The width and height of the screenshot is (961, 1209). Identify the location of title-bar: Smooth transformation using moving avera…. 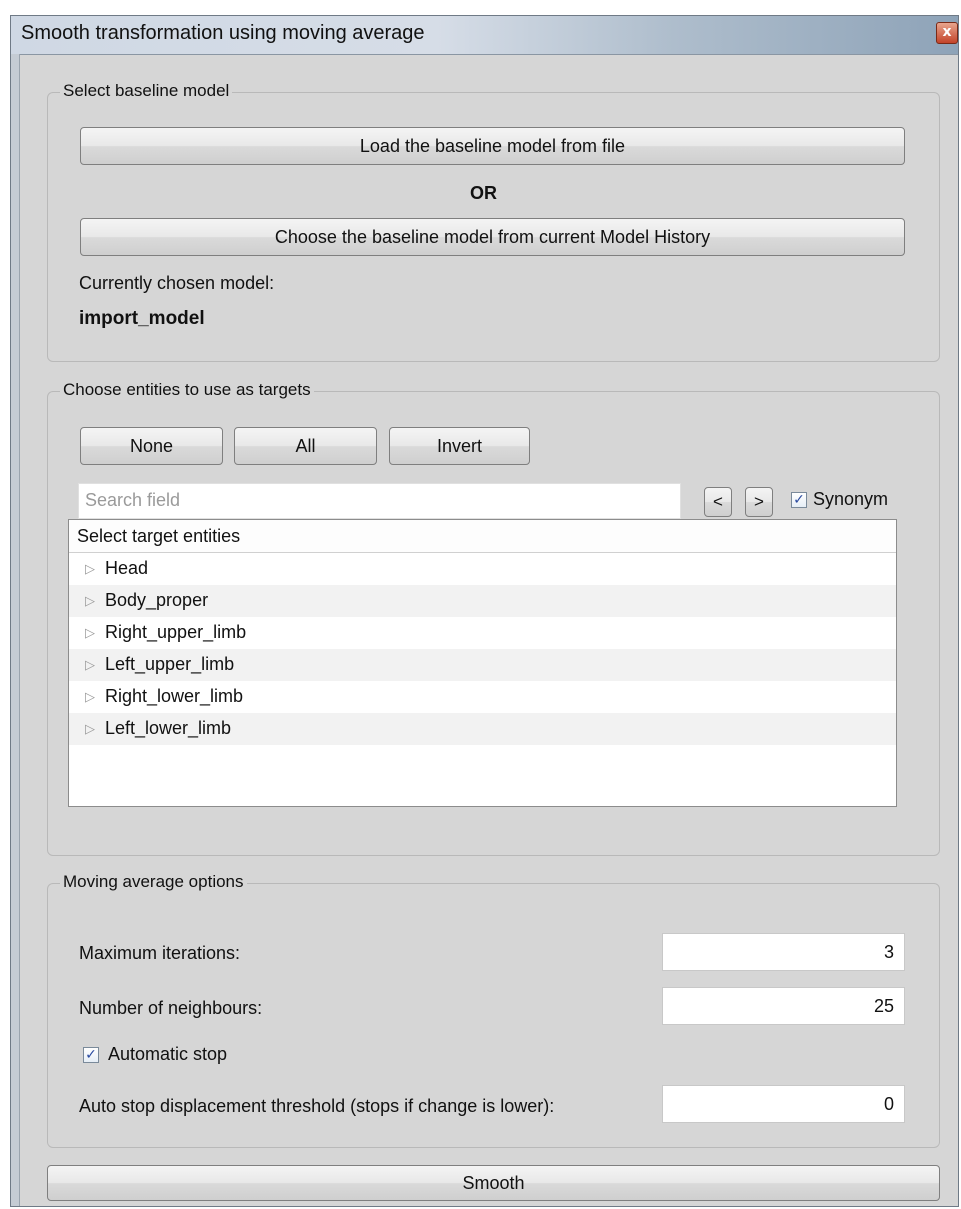
(484, 35).